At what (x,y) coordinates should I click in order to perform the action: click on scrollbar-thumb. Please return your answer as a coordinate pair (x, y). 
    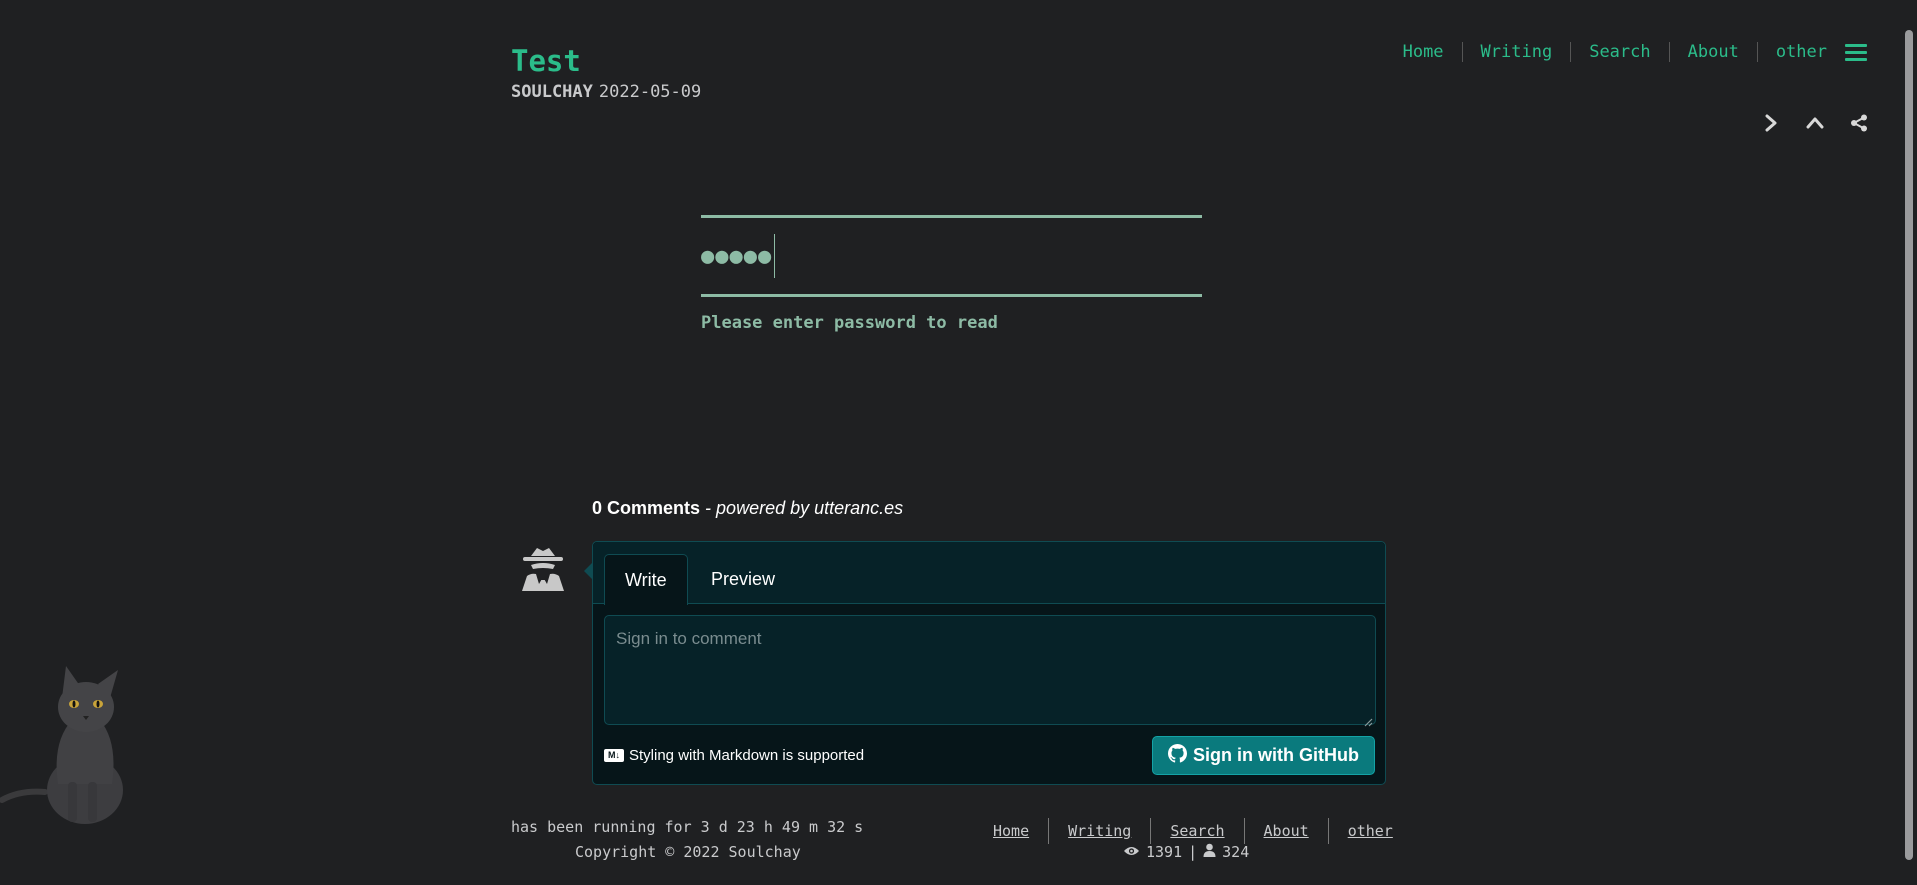
    Looking at the image, I should click on (1909, 445).